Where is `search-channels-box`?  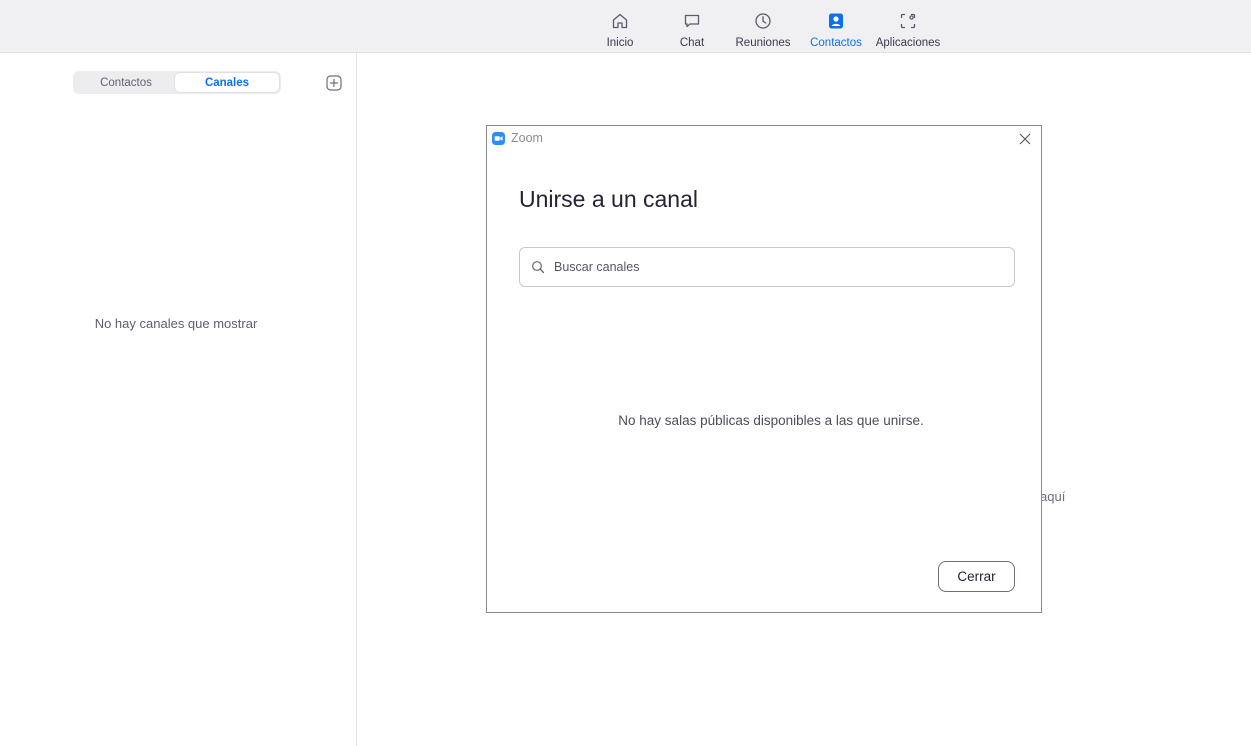 search-channels-box is located at coordinates (767, 267).